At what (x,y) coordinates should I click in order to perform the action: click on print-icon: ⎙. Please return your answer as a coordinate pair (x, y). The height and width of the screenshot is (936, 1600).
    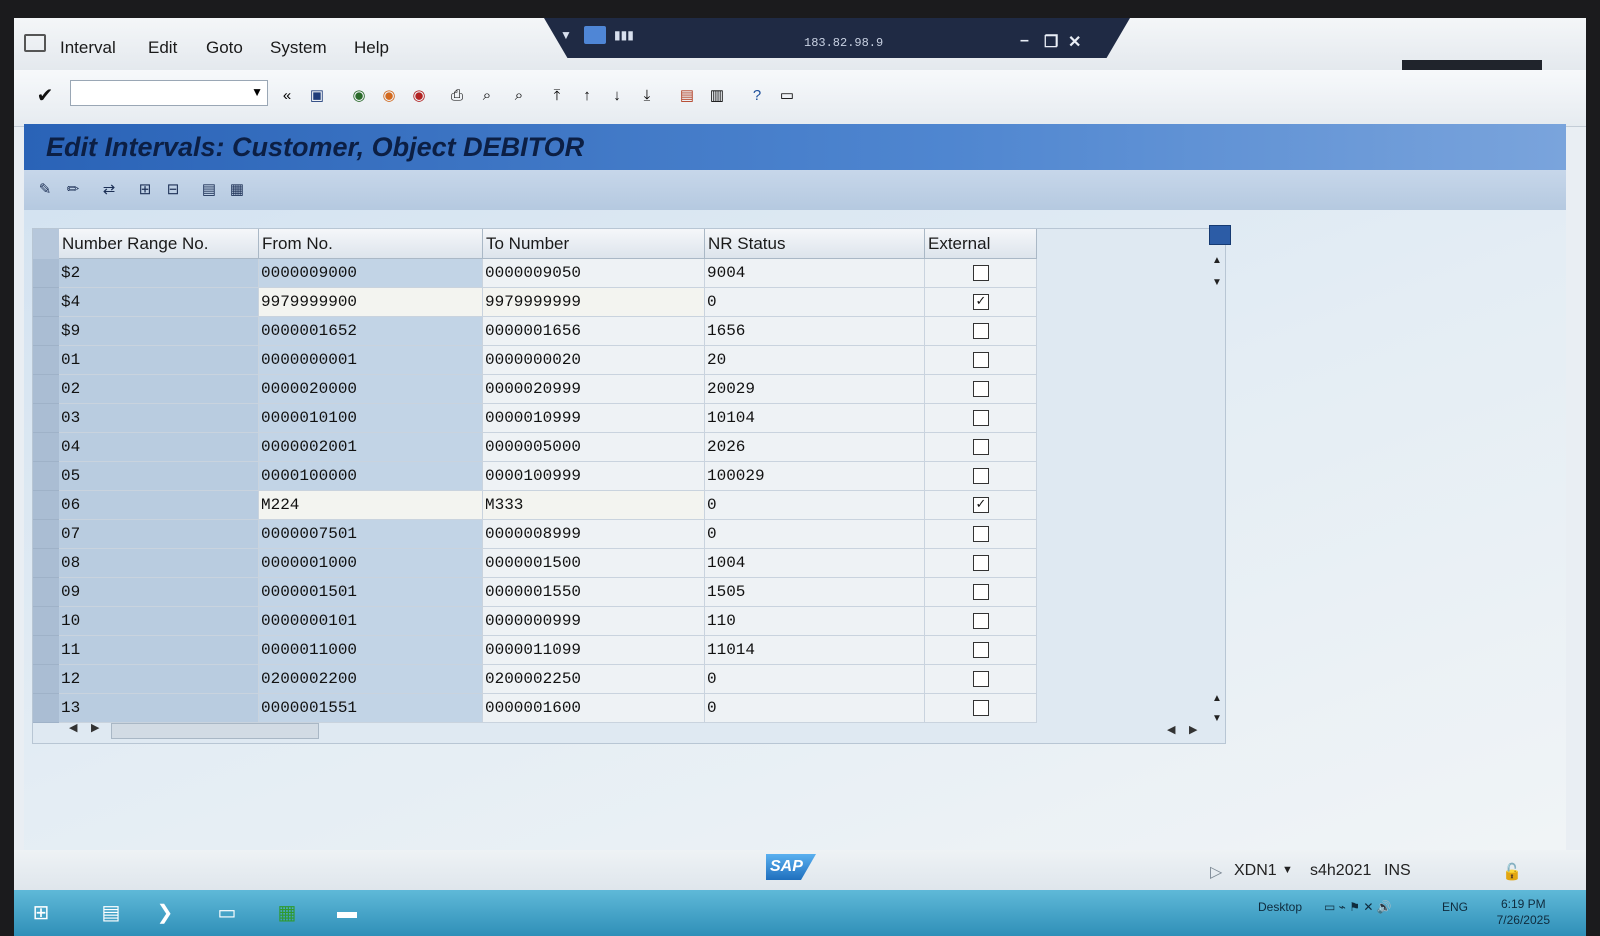
    Looking at the image, I should click on (457, 95).